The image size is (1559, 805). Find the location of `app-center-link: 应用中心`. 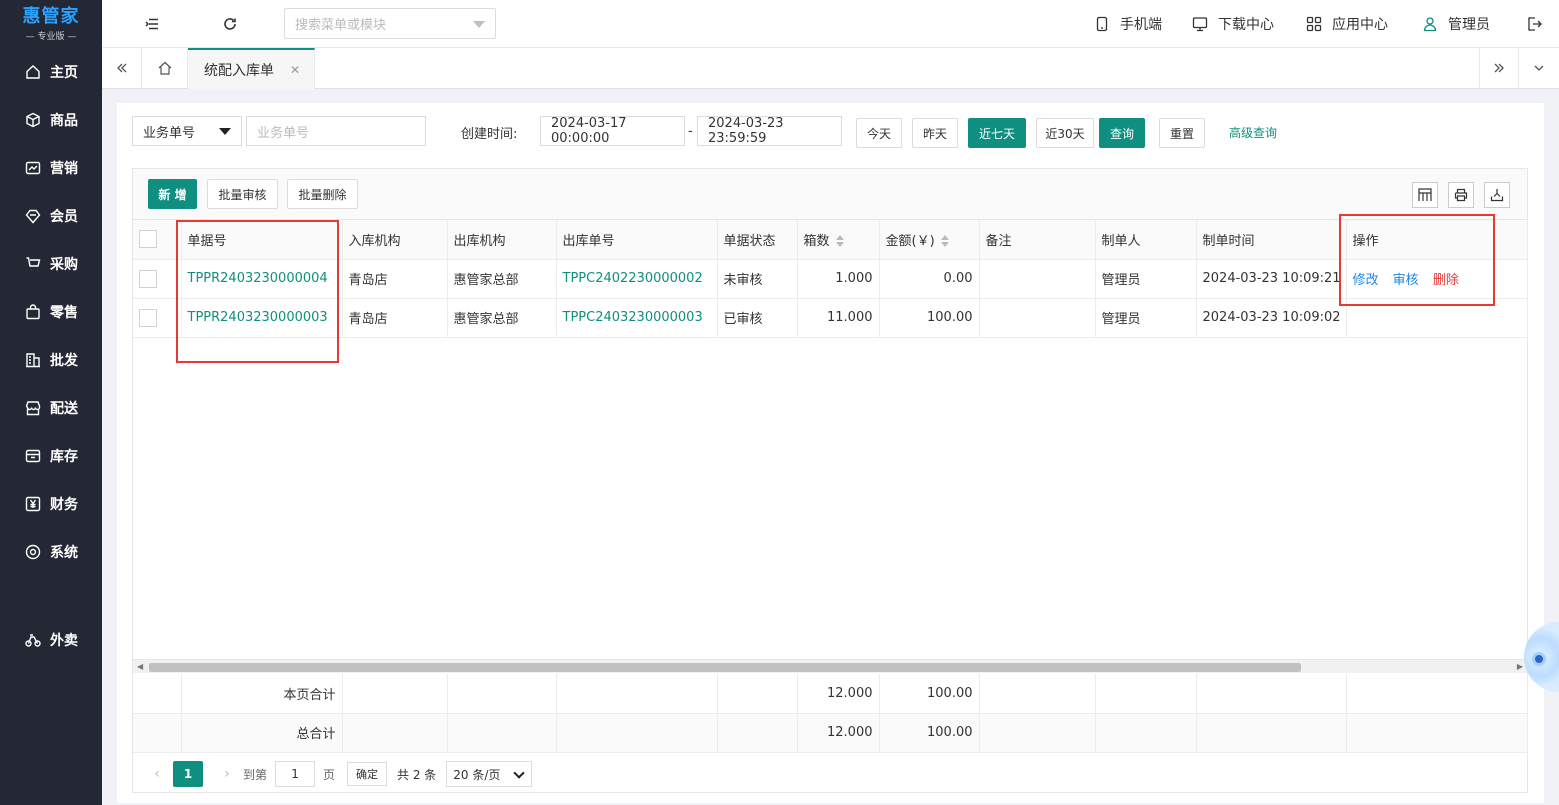

app-center-link: 应用中心 is located at coordinates (1347, 24).